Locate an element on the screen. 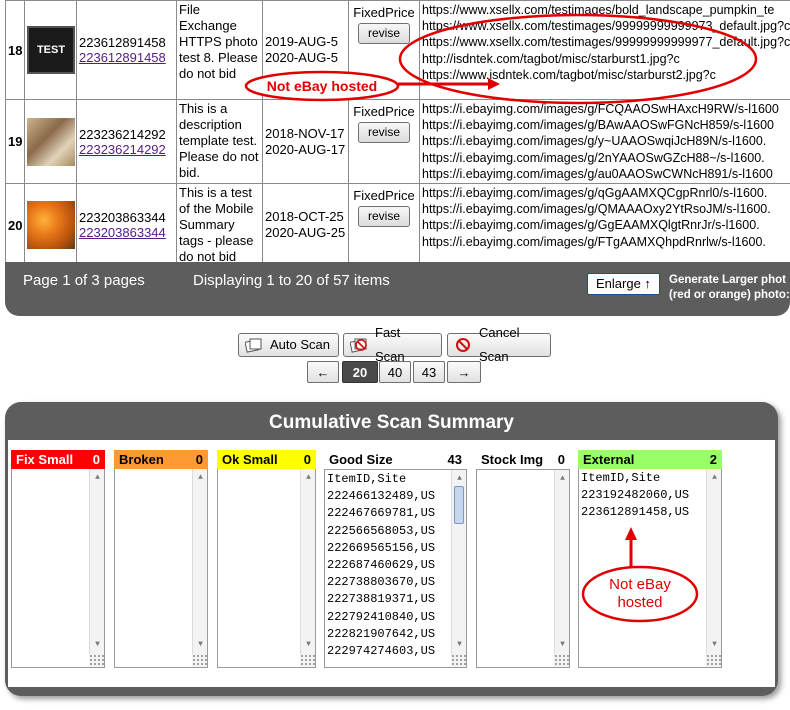 Image resolution: width=790 pixels, height=710 pixels. start-date: 2018-NOV-17 is located at coordinates (305, 133).